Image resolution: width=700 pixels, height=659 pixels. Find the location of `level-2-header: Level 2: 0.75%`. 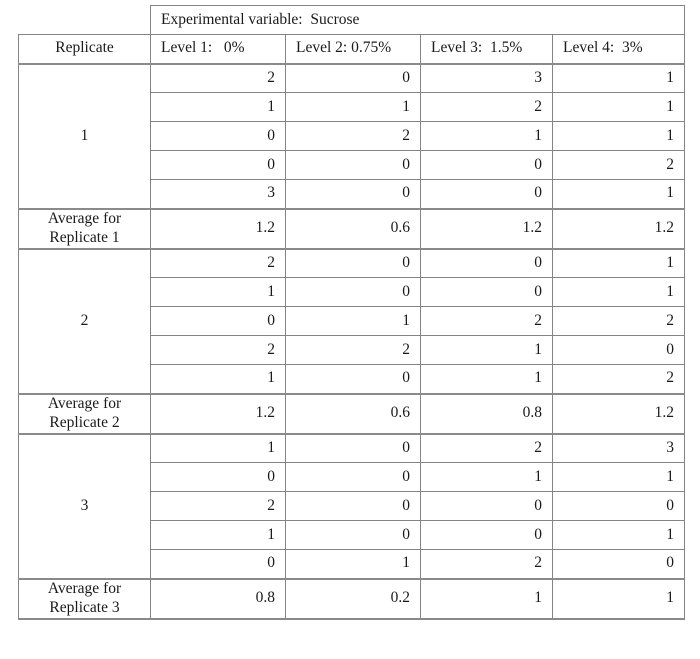

level-2-header: Level 2: 0.75% is located at coordinates (353, 49).